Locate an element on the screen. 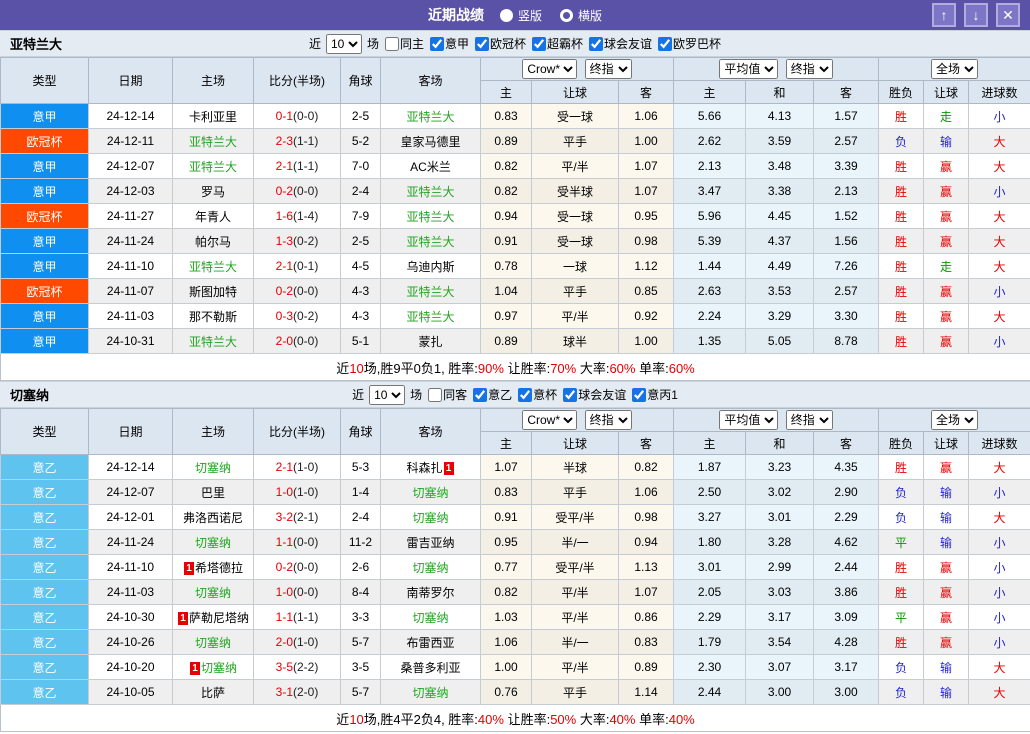 The image size is (1030, 734). fulltime-score: 2-0 is located at coordinates (284, 341).